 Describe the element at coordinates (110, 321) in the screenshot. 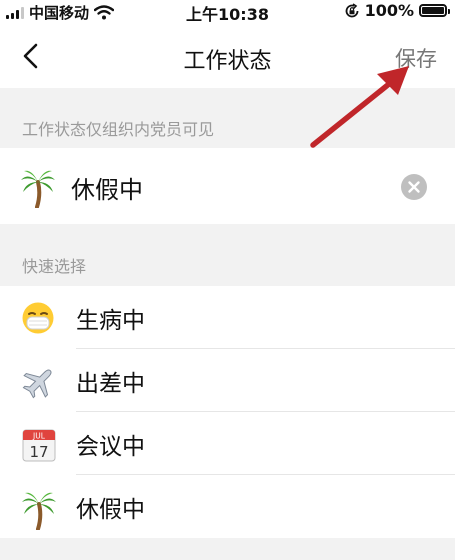

I see `option-label: 生病中` at that location.